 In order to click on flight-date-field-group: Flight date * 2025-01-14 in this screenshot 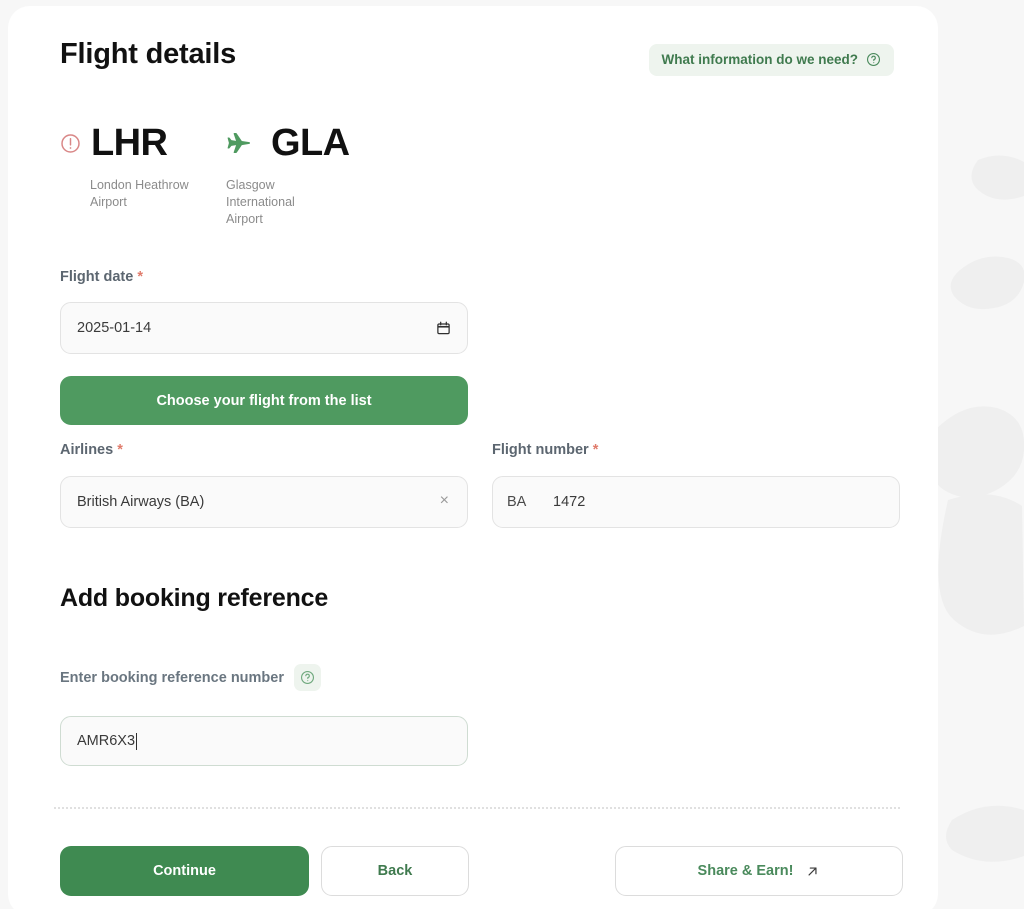, I will do `click(264, 311)`.